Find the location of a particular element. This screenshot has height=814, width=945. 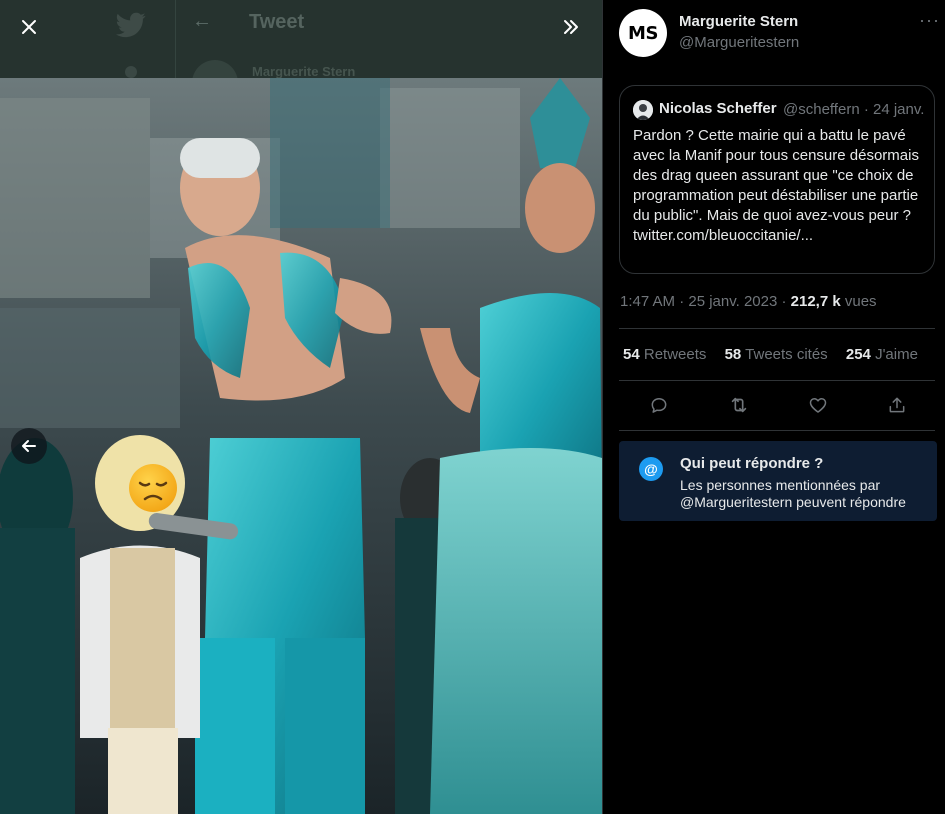

quoted-author-meta: @scheffern · 24 janv. is located at coordinates (853, 109).